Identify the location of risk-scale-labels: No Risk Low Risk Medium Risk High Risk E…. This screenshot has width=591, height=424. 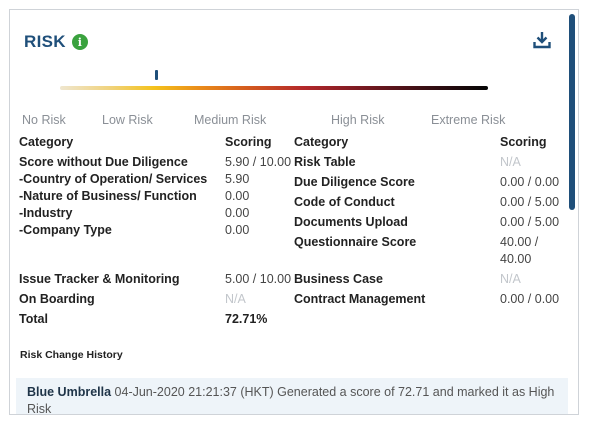
(290, 121).